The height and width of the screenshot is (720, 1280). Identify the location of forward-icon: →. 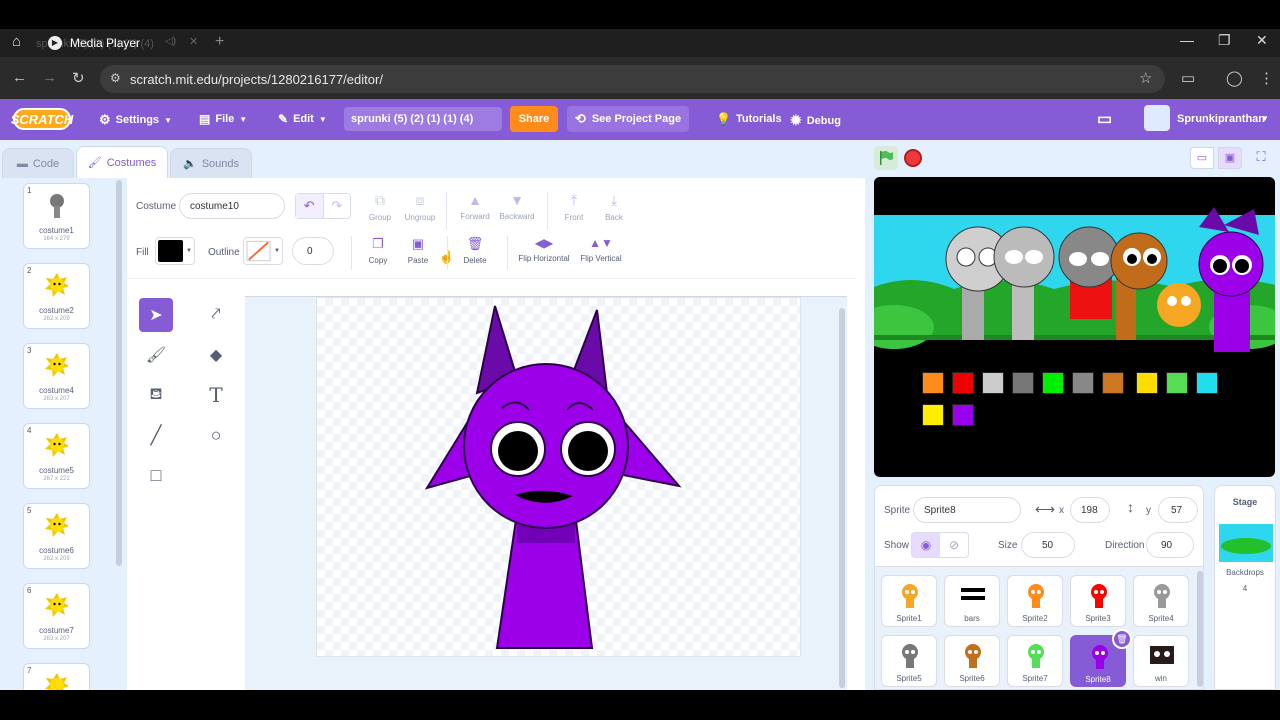
(49, 77).